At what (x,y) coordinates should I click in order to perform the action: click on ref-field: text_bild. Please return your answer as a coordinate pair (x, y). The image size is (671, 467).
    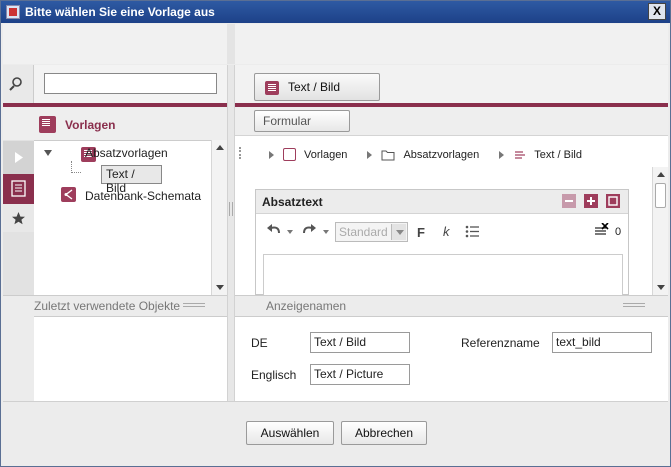
    Looking at the image, I should click on (602, 342).